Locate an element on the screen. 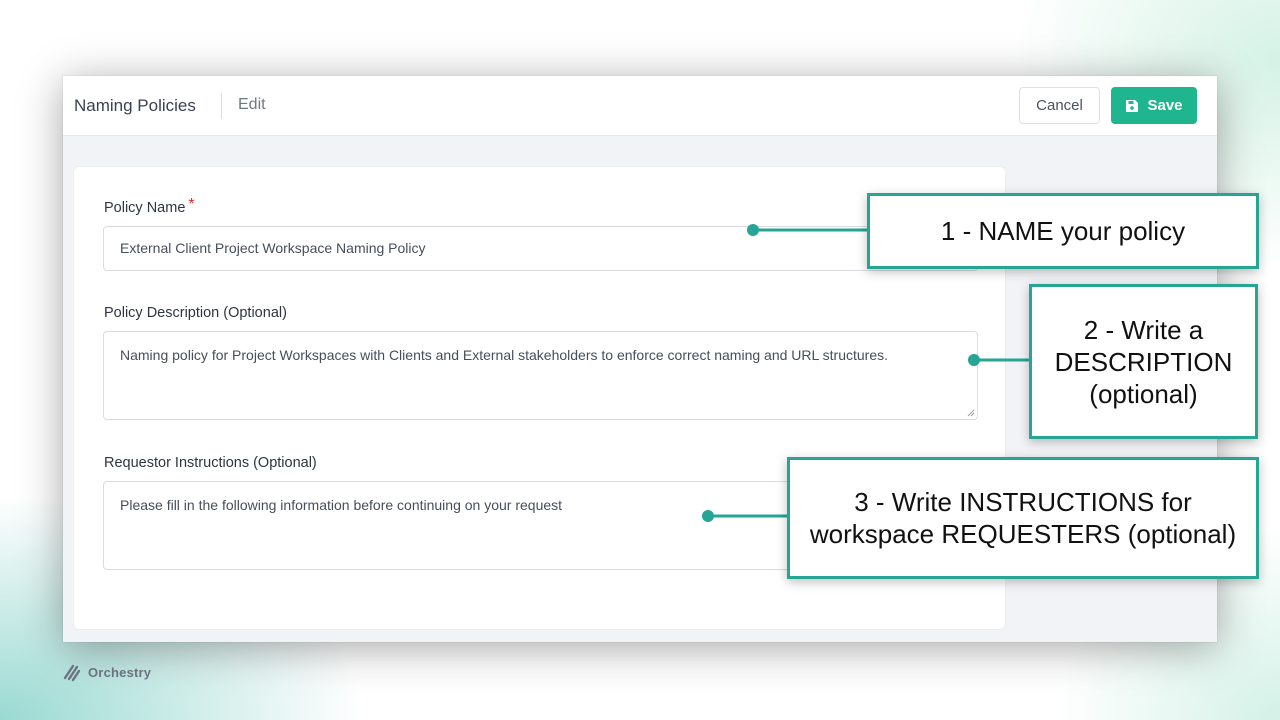 Image resolution: width=1280 pixels, height=720 pixels. cancel-button: Cancel is located at coordinates (1059, 105).